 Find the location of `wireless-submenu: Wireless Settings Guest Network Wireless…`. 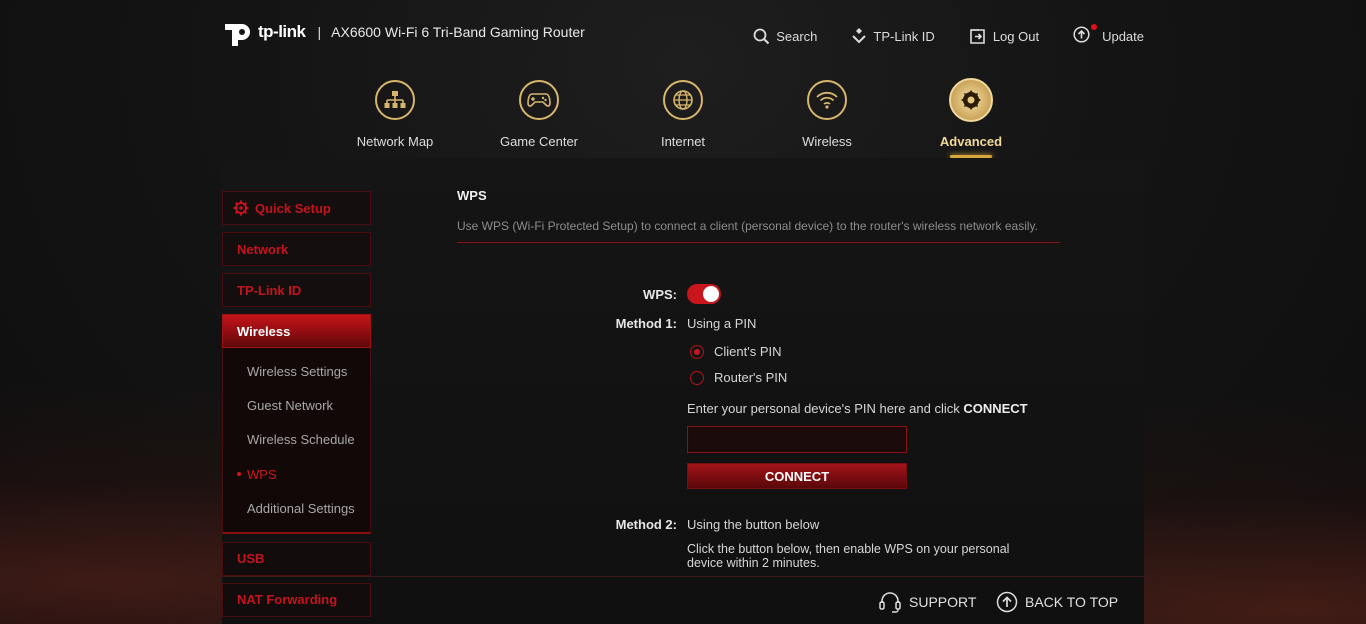

wireless-submenu: Wireless Settings Guest Network Wireless… is located at coordinates (296, 441).